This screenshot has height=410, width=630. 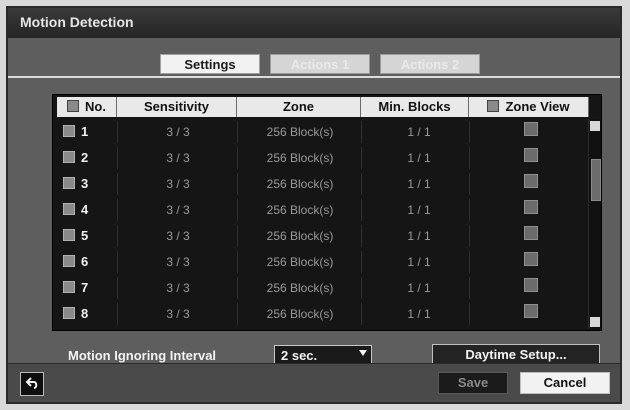 I want to click on table-row: 6 3 / 3 256 Block(s) 1 / 1, so click(x=327, y=262).